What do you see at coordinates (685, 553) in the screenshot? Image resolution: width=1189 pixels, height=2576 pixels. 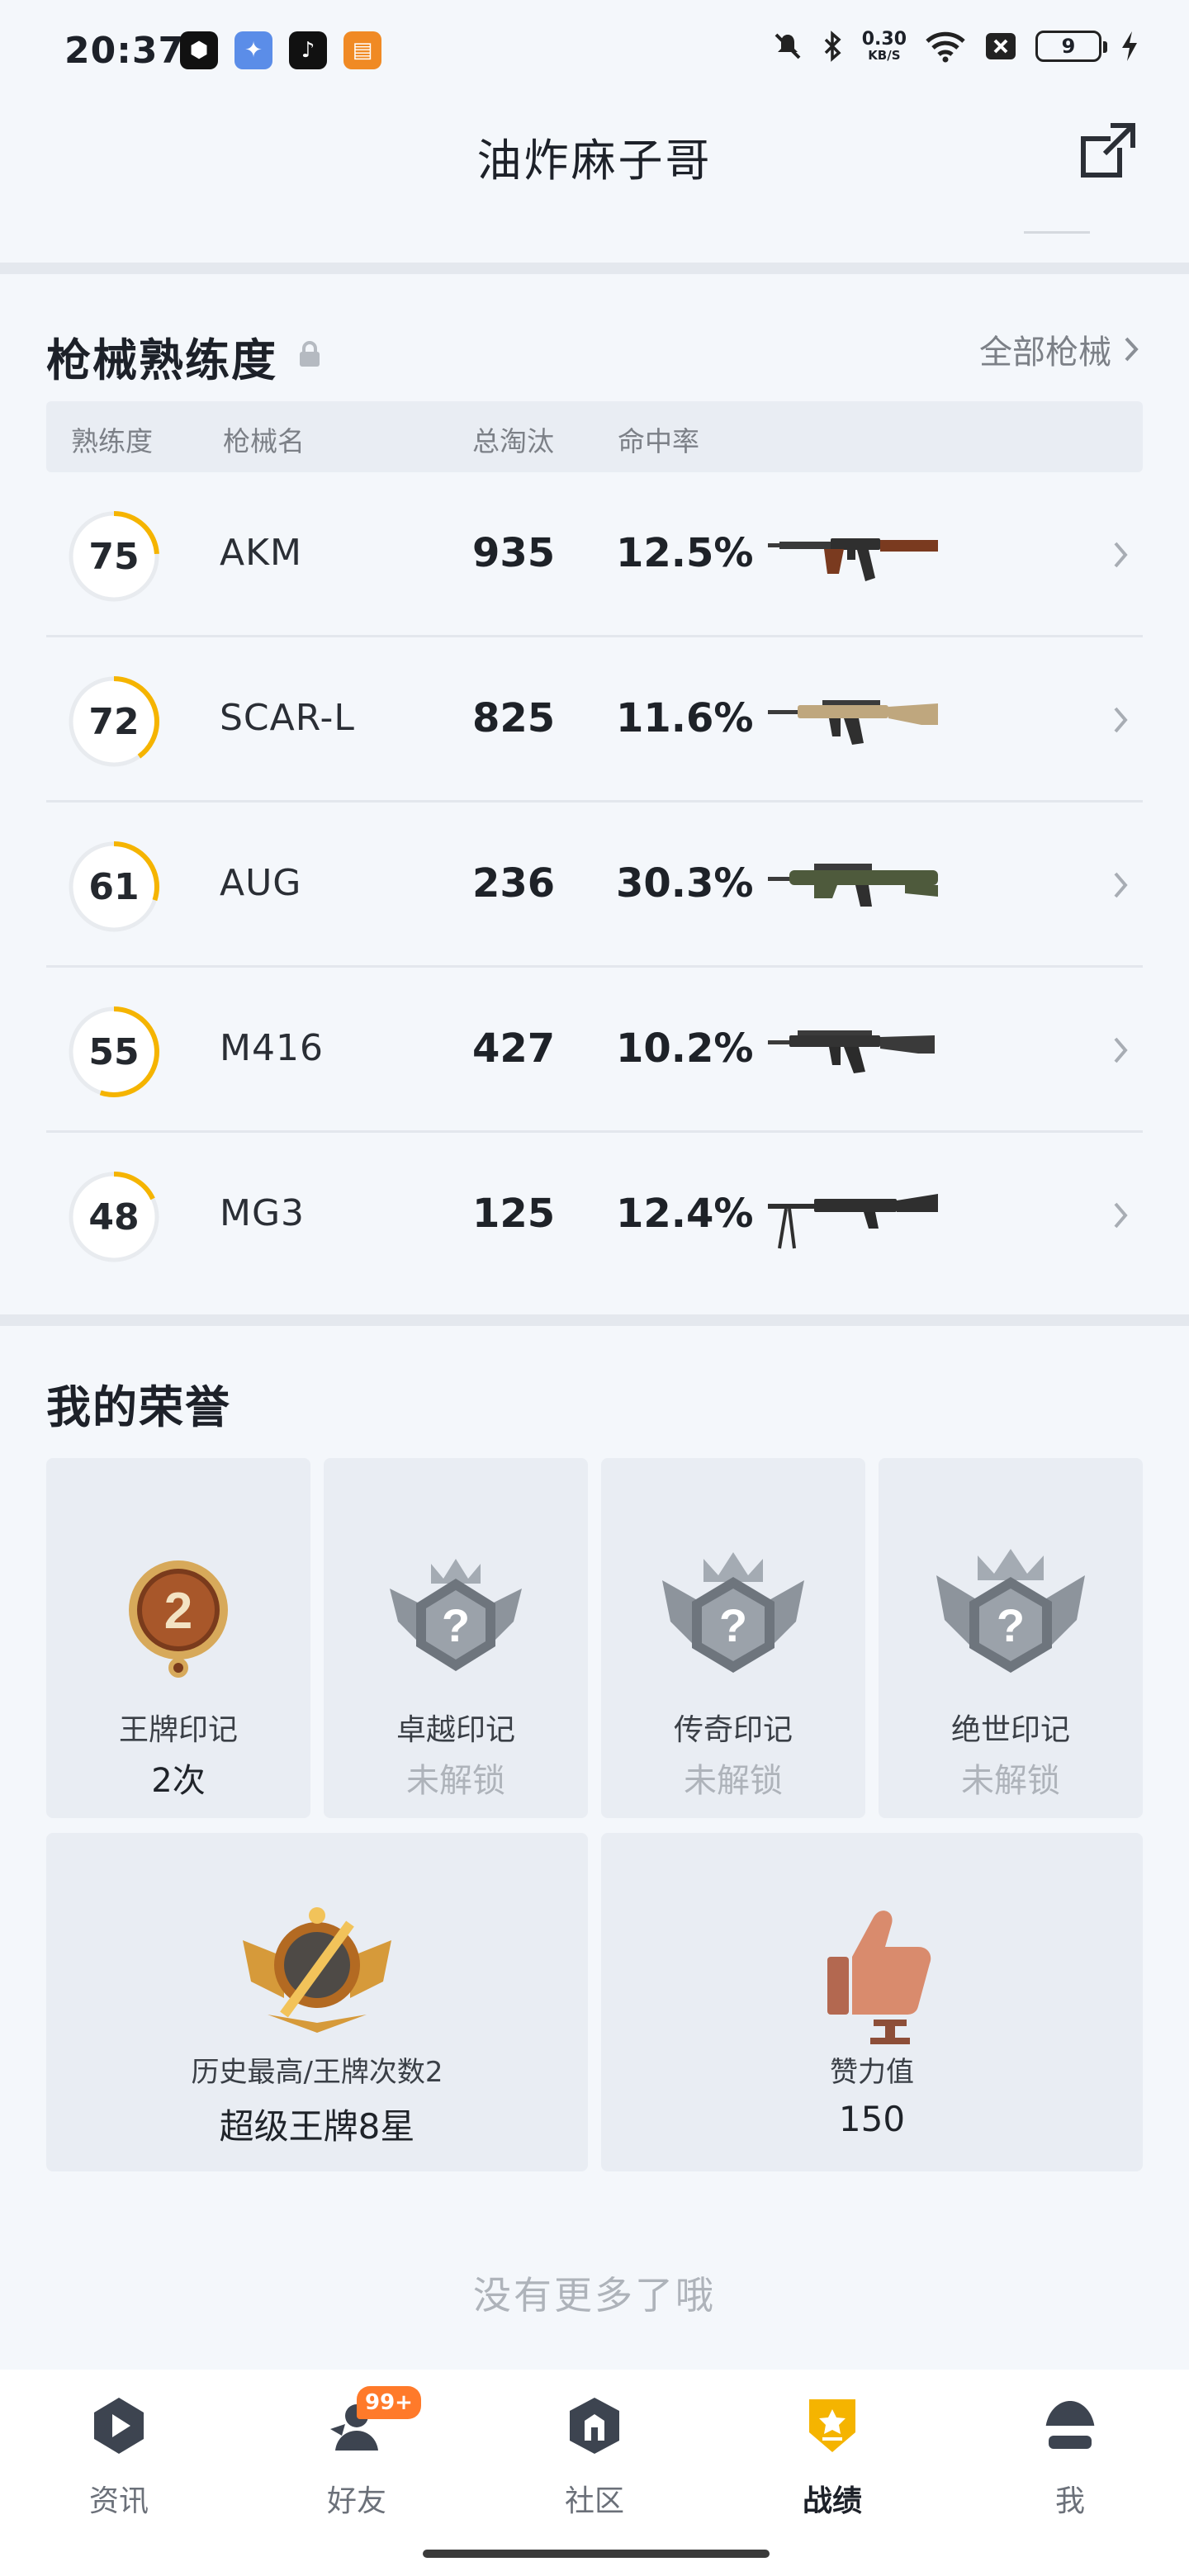 I see `weapon-accuracy: 12.5%` at bounding box center [685, 553].